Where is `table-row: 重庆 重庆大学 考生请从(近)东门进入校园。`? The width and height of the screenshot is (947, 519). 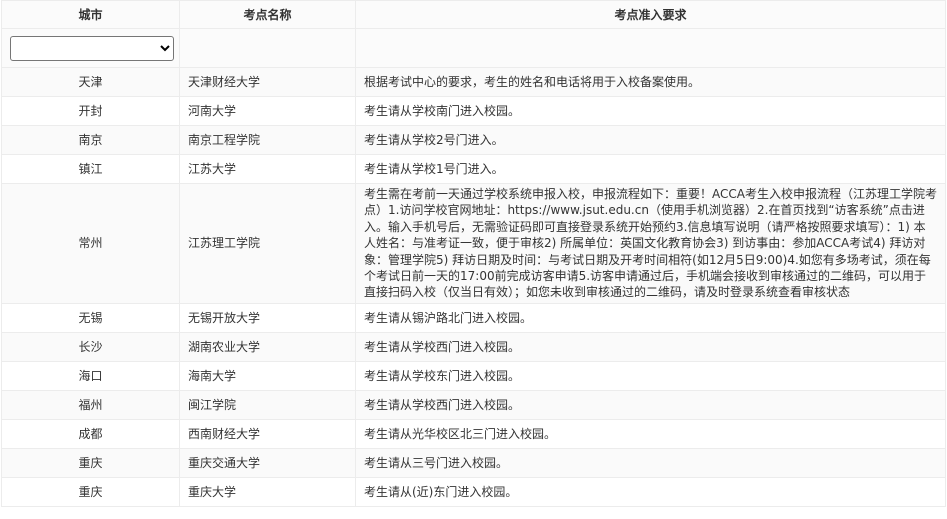 table-row: 重庆 重庆大学 考生请从(近)东门进入校园。 is located at coordinates (473, 491).